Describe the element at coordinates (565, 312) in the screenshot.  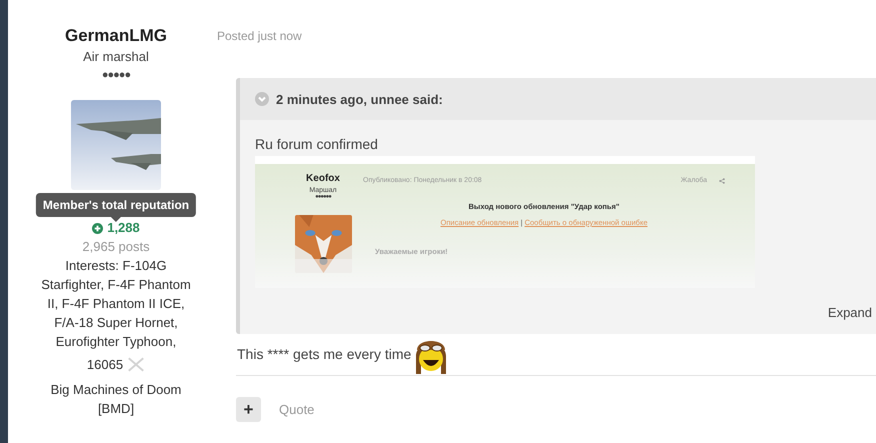
I see `expand-link: Expand` at that location.